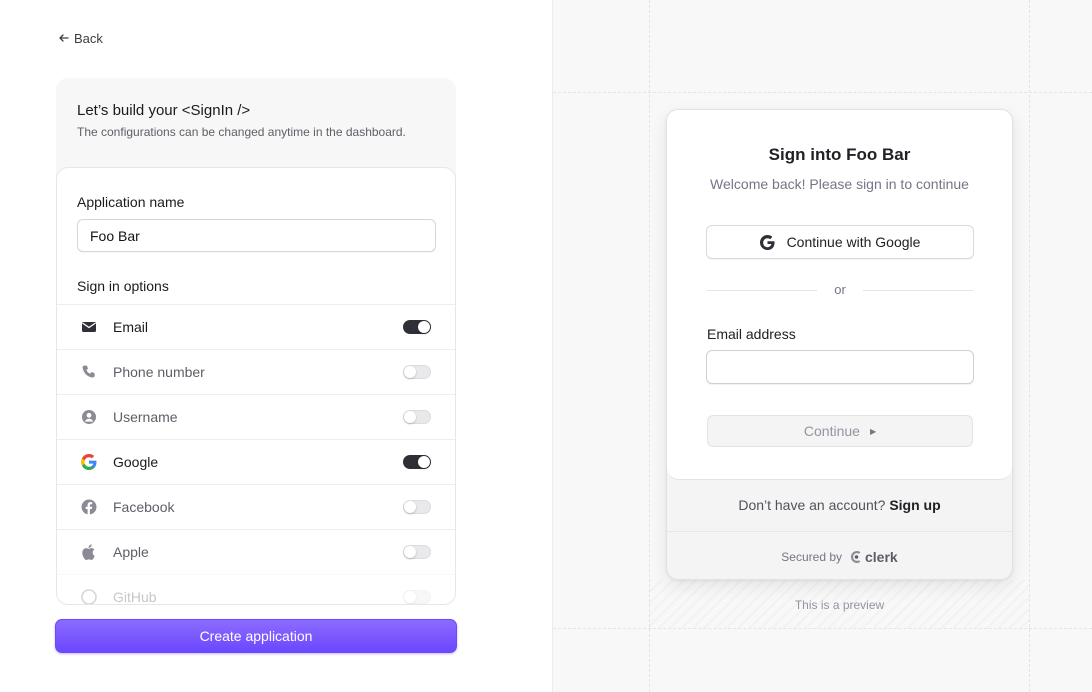 Image resolution: width=1092 pixels, height=692 pixels. I want to click on clerk-brand: clerk, so click(881, 557).